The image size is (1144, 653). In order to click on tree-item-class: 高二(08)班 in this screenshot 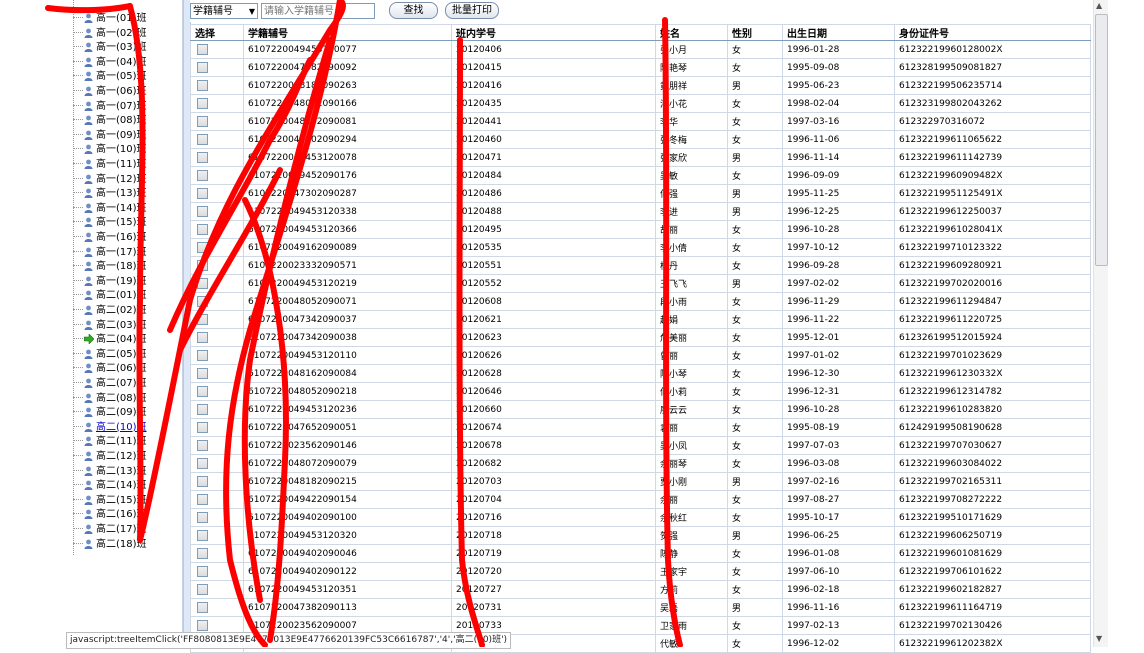, I will do `click(106, 399)`.